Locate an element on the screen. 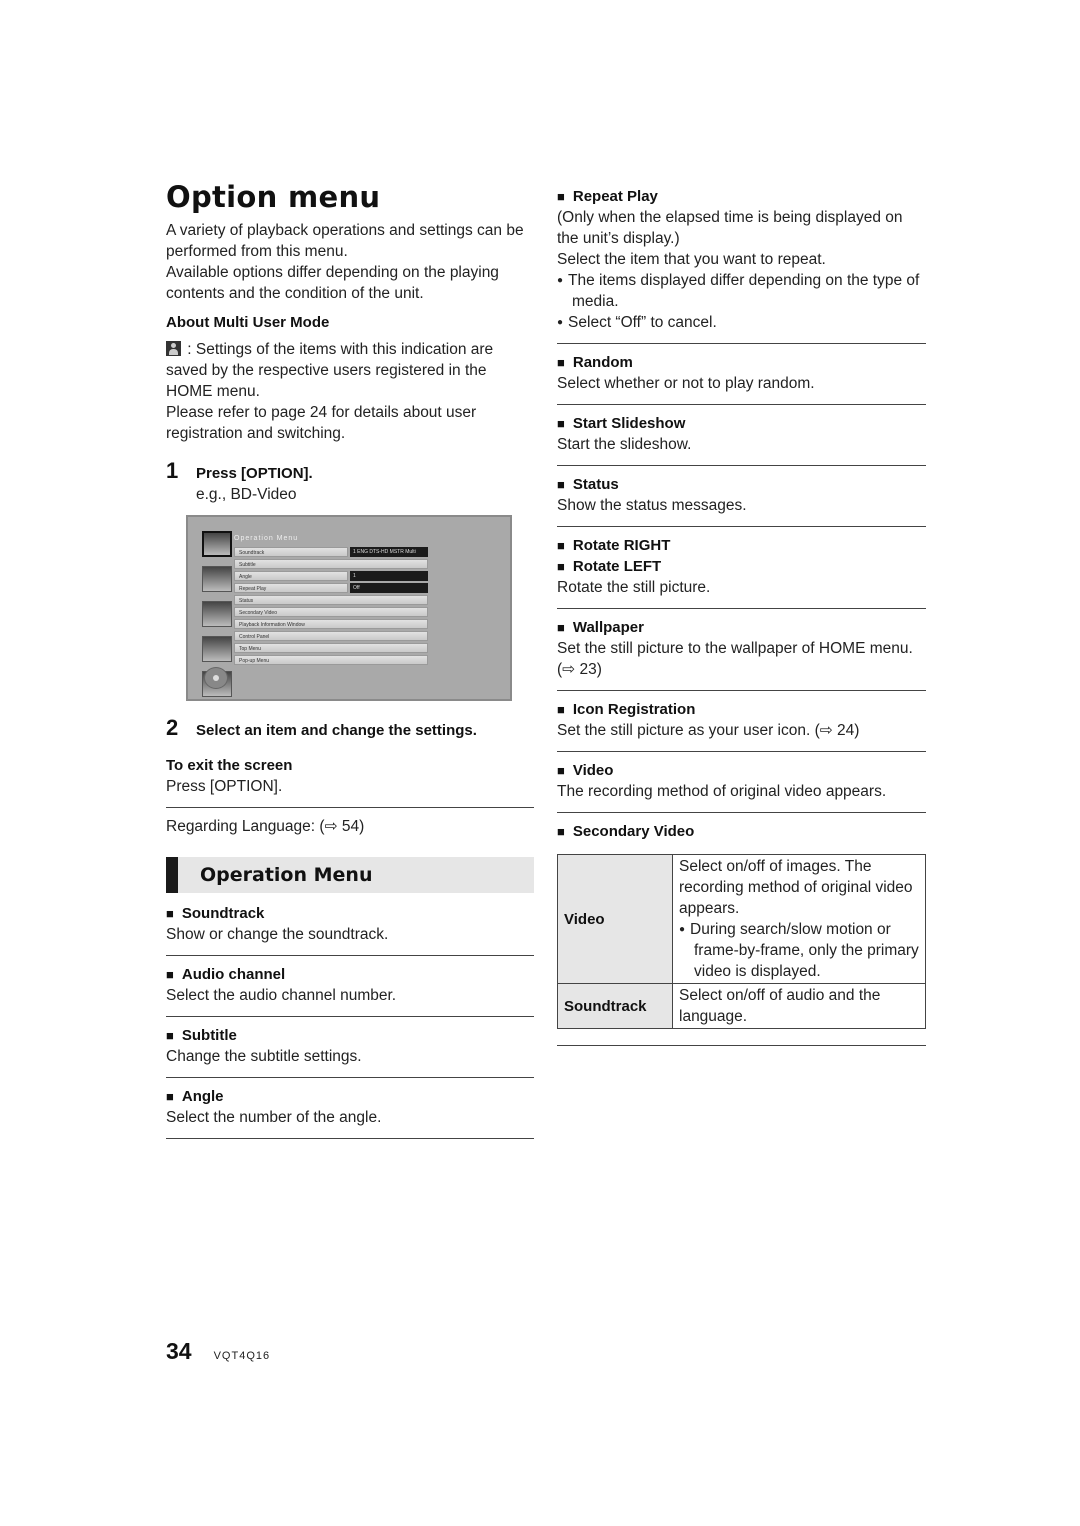 This screenshot has height=1526, width=1080. screen-menu-row: Subtitle is located at coordinates (331, 564).